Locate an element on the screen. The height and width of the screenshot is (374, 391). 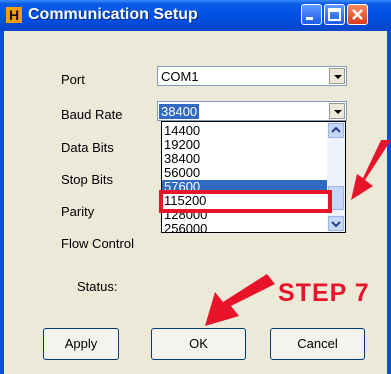
port-select: COM1 is located at coordinates (252, 76).